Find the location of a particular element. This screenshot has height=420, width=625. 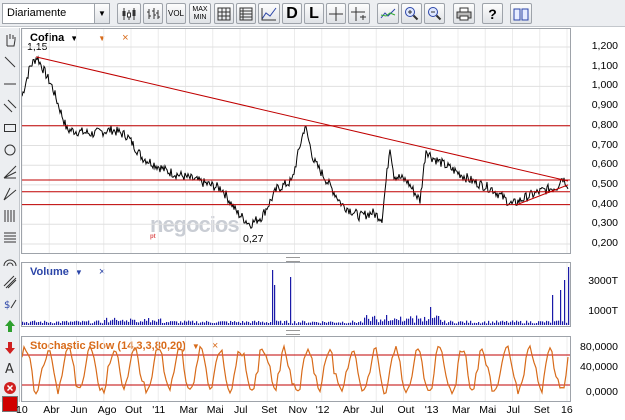

manual-button is located at coordinates (521, 13).